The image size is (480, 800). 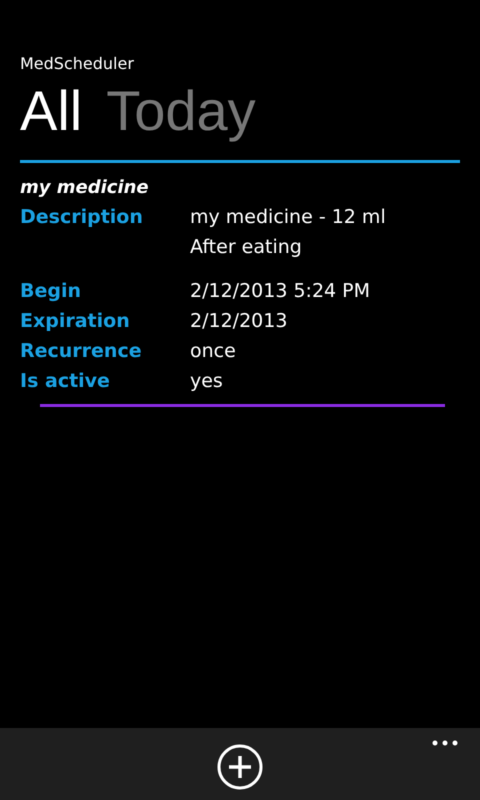 I want to click on more-icon, so click(x=445, y=743).